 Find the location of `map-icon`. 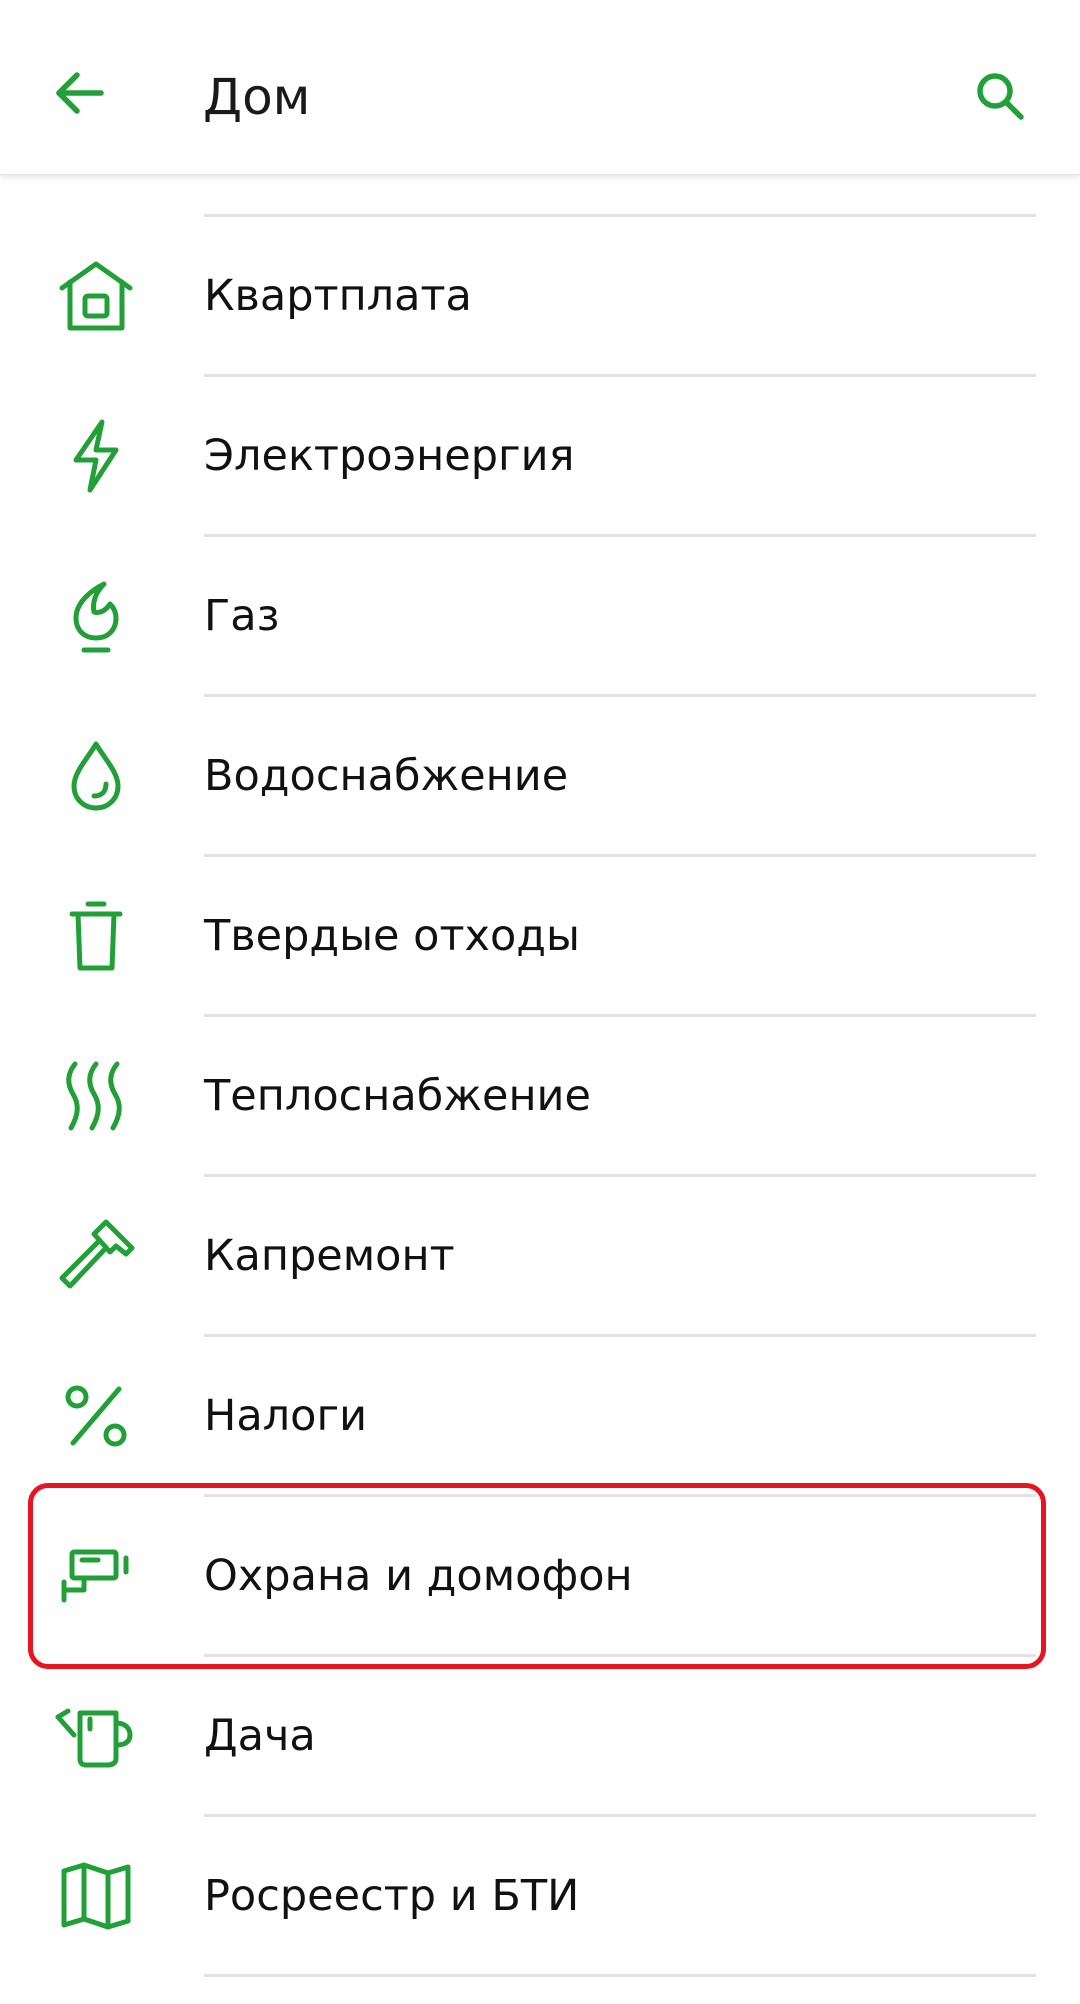

map-icon is located at coordinates (96, 1896).